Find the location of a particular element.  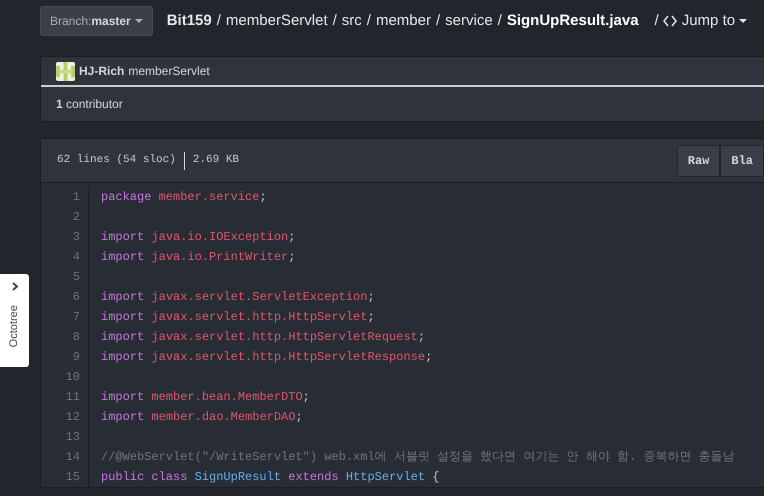

code-line: import javax.servlet.http.HttpServletResponse; is located at coordinates (266, 357).